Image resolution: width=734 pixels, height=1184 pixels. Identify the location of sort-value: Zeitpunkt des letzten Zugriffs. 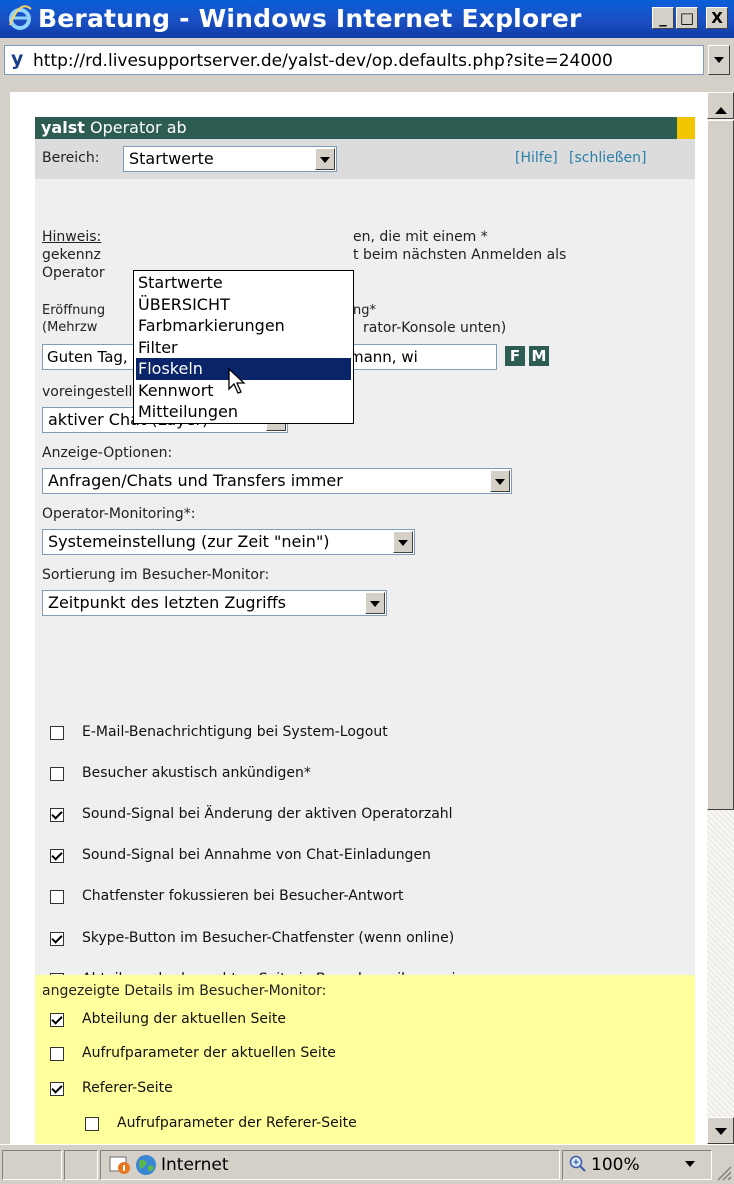
(167, 602).